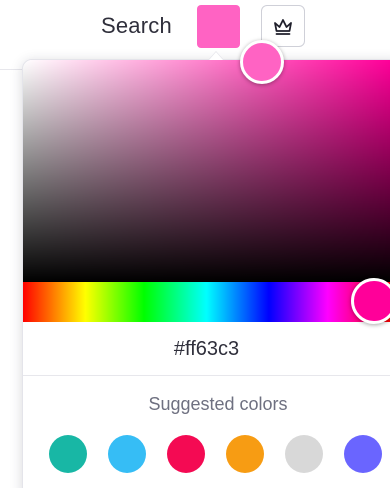 Image resolution: width=390 pixels, height=488 pixels. What do you see at coordinates (136, 26) in the screenshot?
I see `search-label: Search` at bounding box center [136, 26].